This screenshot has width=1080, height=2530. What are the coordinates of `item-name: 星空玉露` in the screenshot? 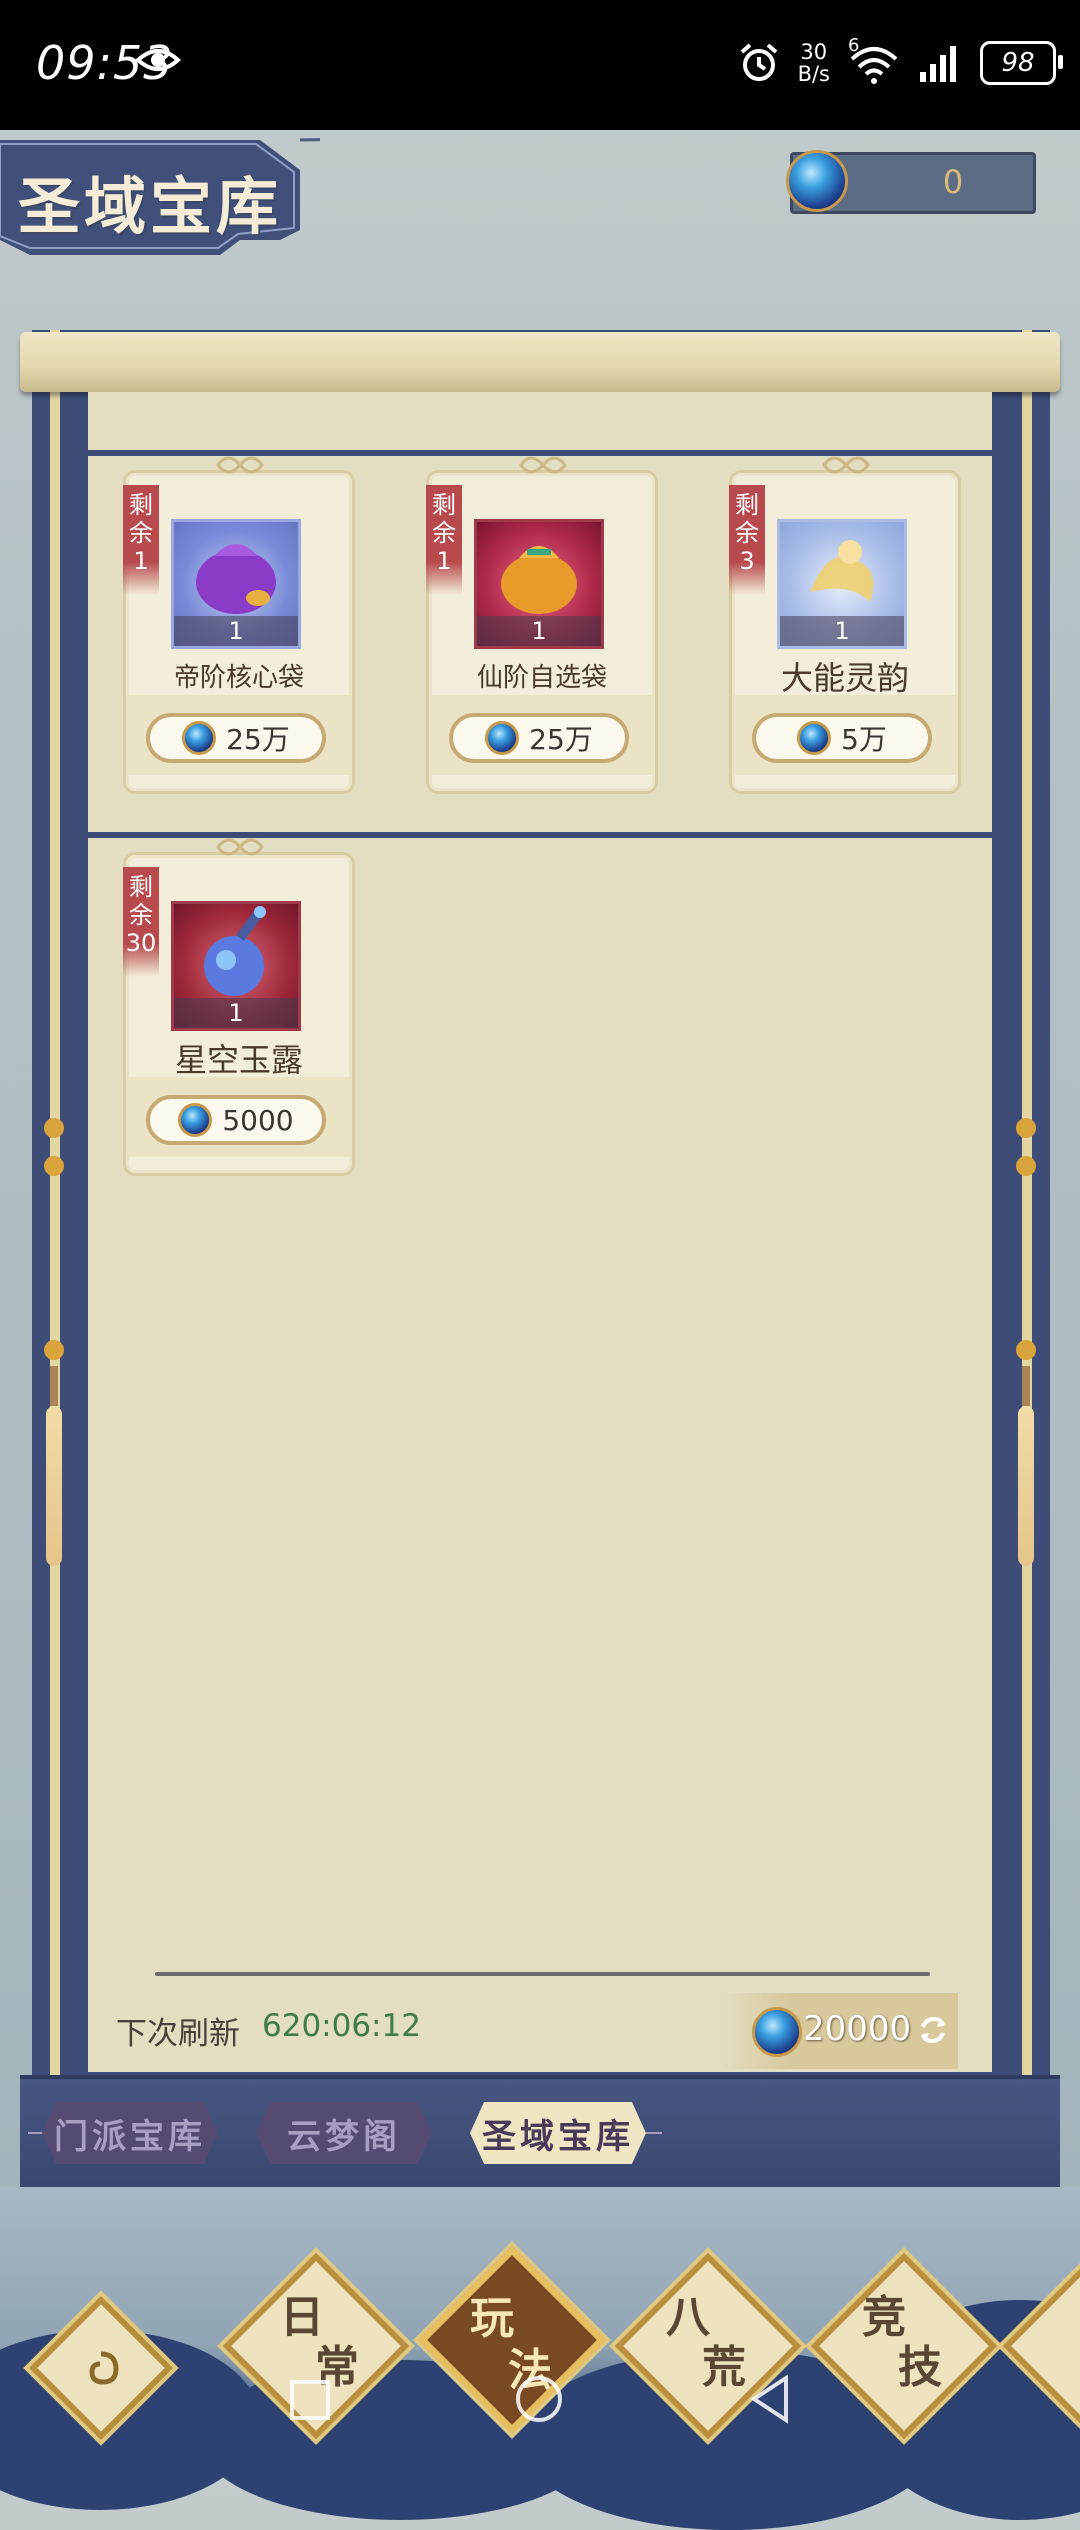 It's located at (238, 1060).